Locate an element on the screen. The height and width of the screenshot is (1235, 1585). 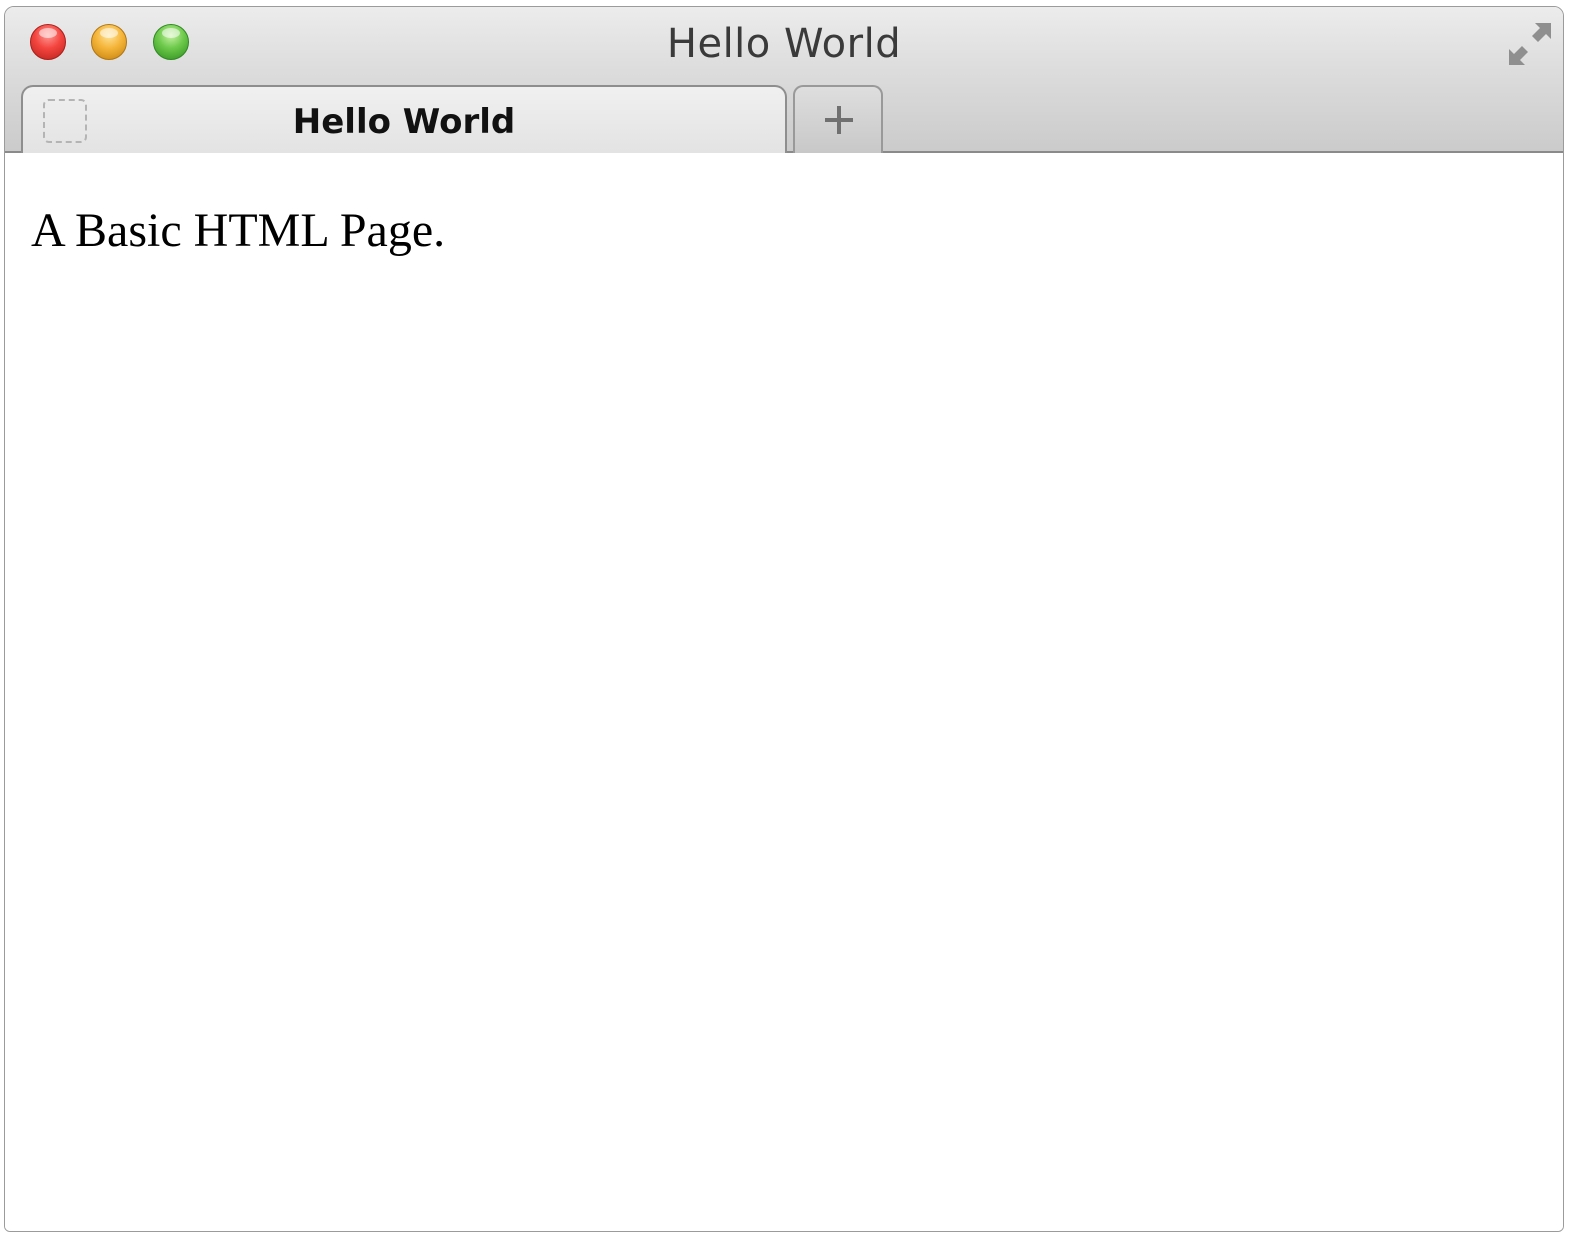
tab-label: Hello World is located at coordinates (404, 122).